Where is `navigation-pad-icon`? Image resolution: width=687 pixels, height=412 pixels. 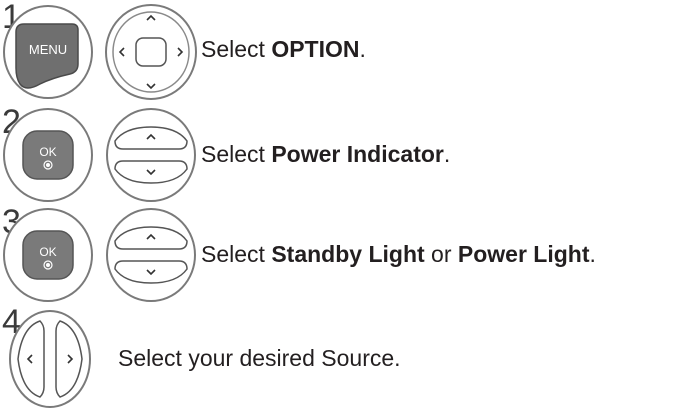
navigation-pad-icon is located at coordinates (151, 52).